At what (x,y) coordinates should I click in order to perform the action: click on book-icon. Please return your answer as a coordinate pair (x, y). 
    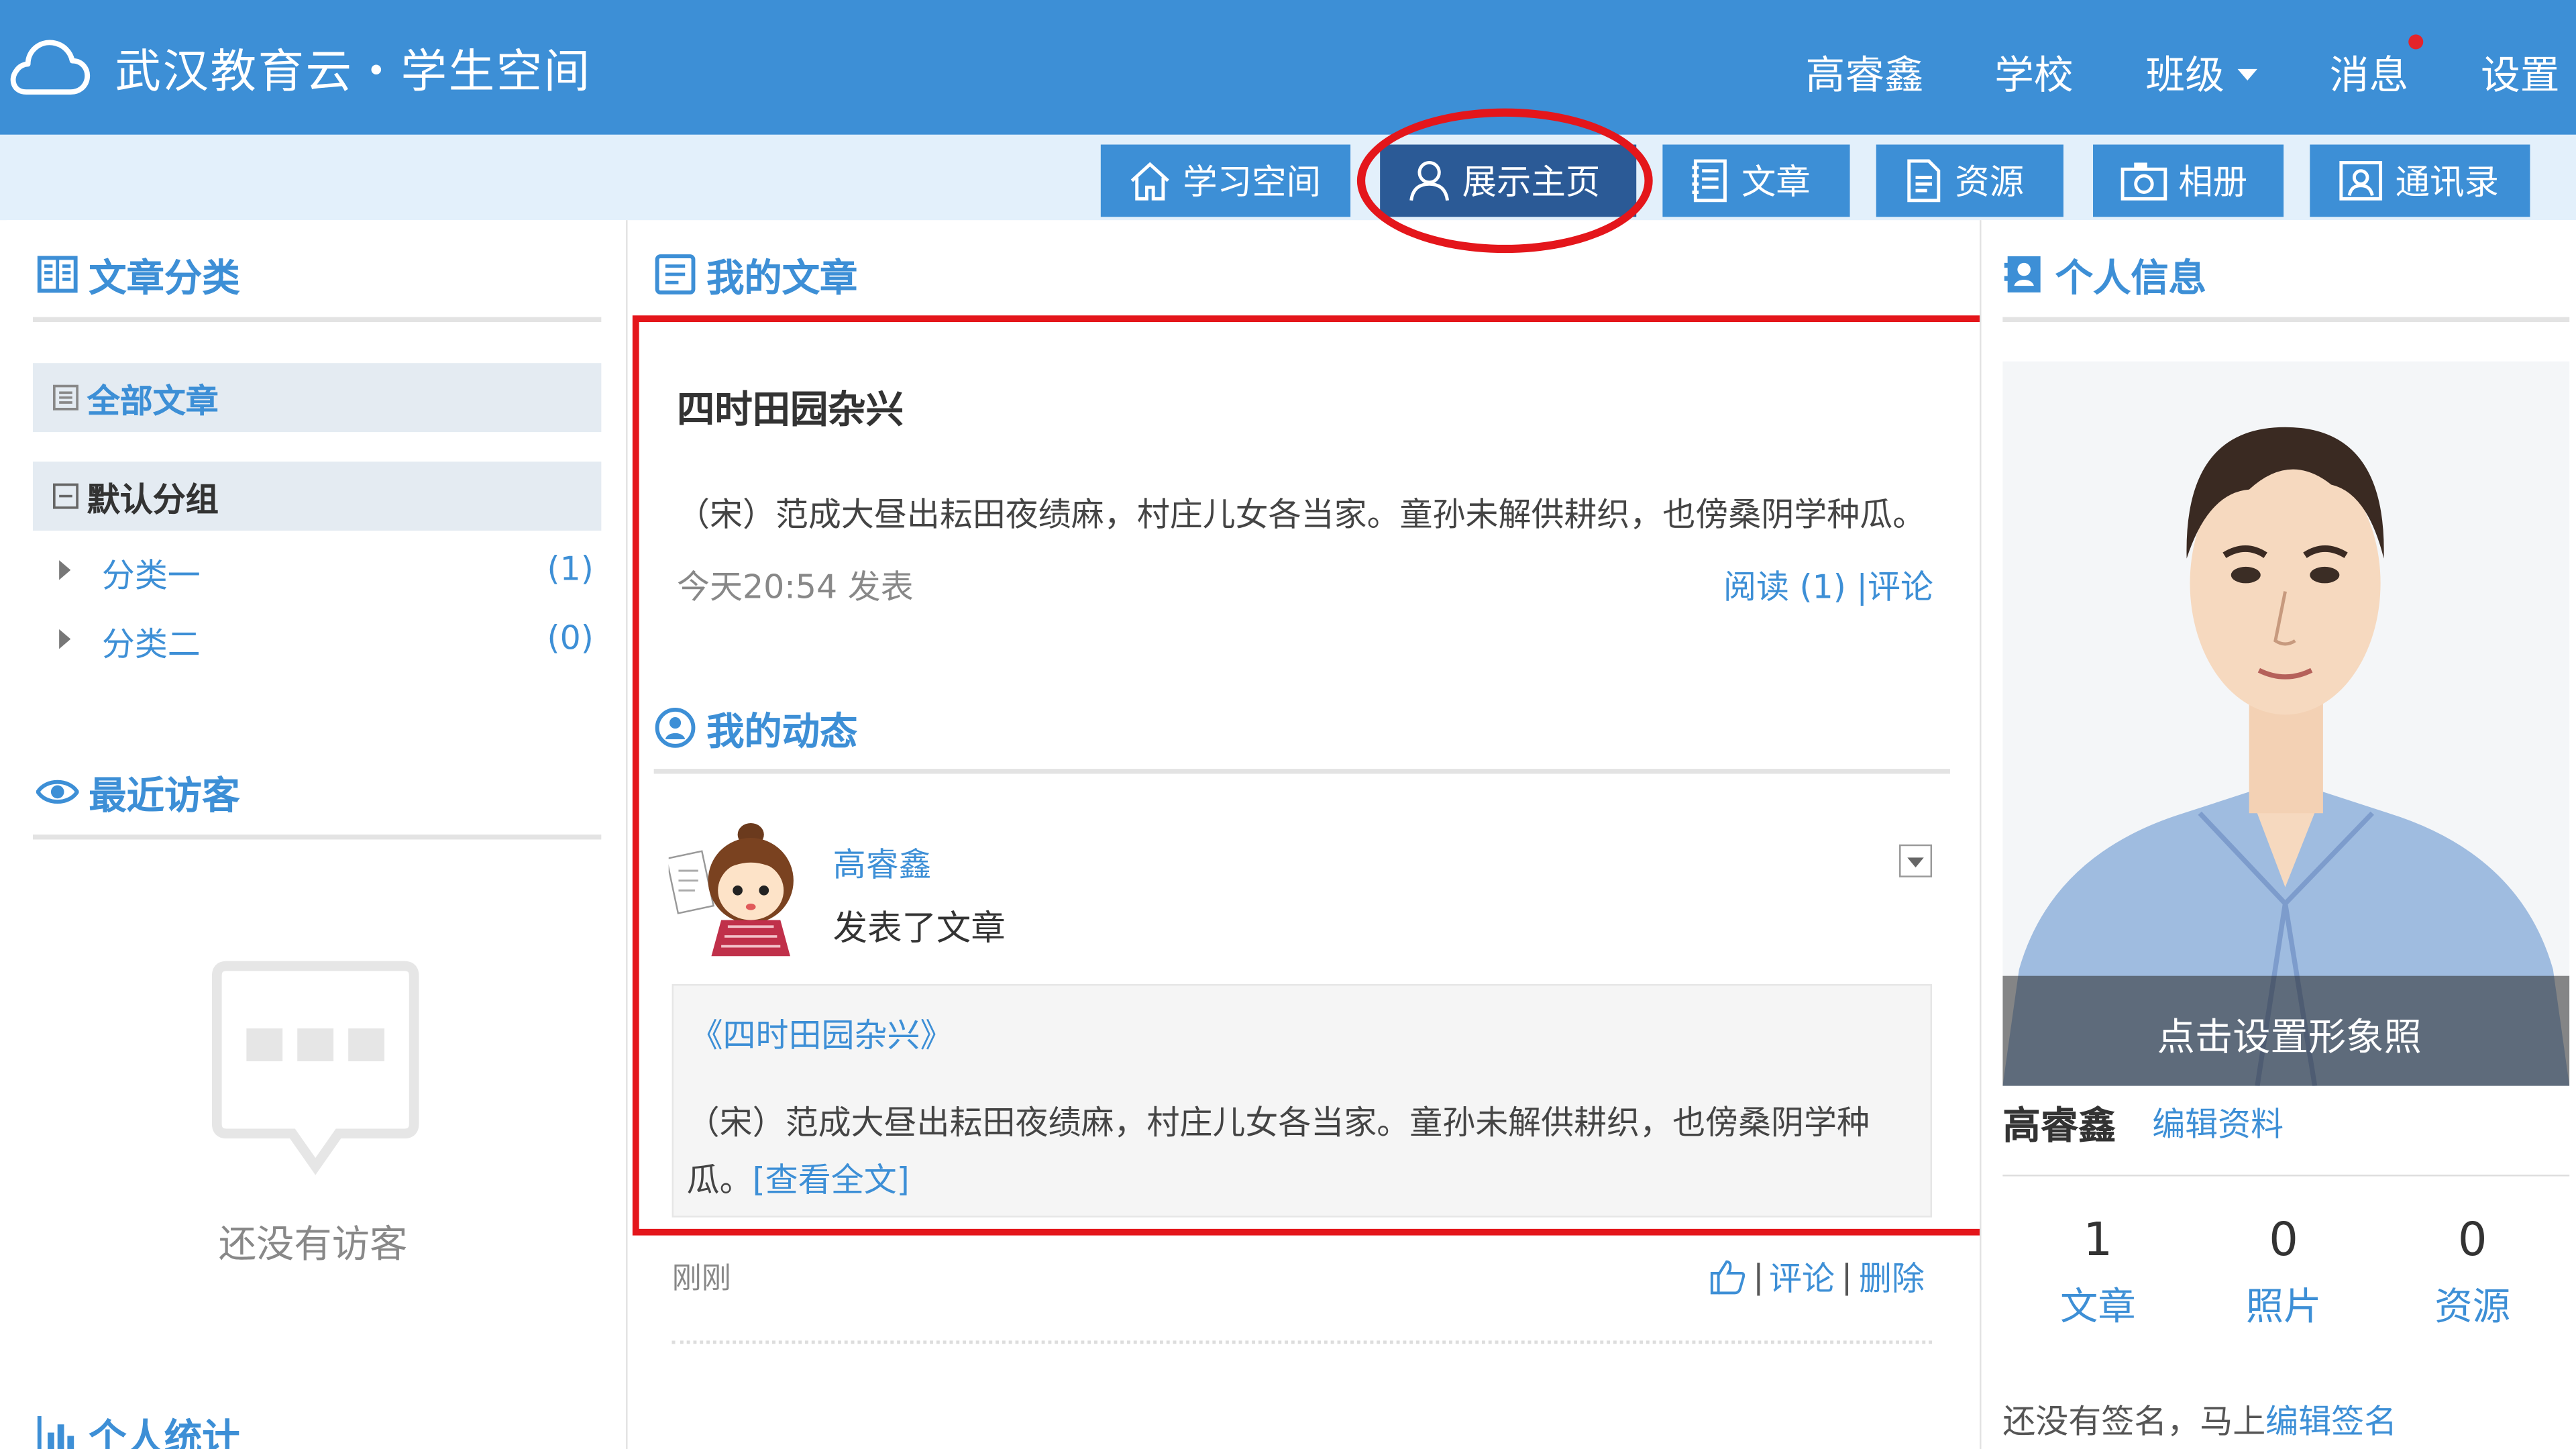
    Looking at the image, I should click on (57, 274).